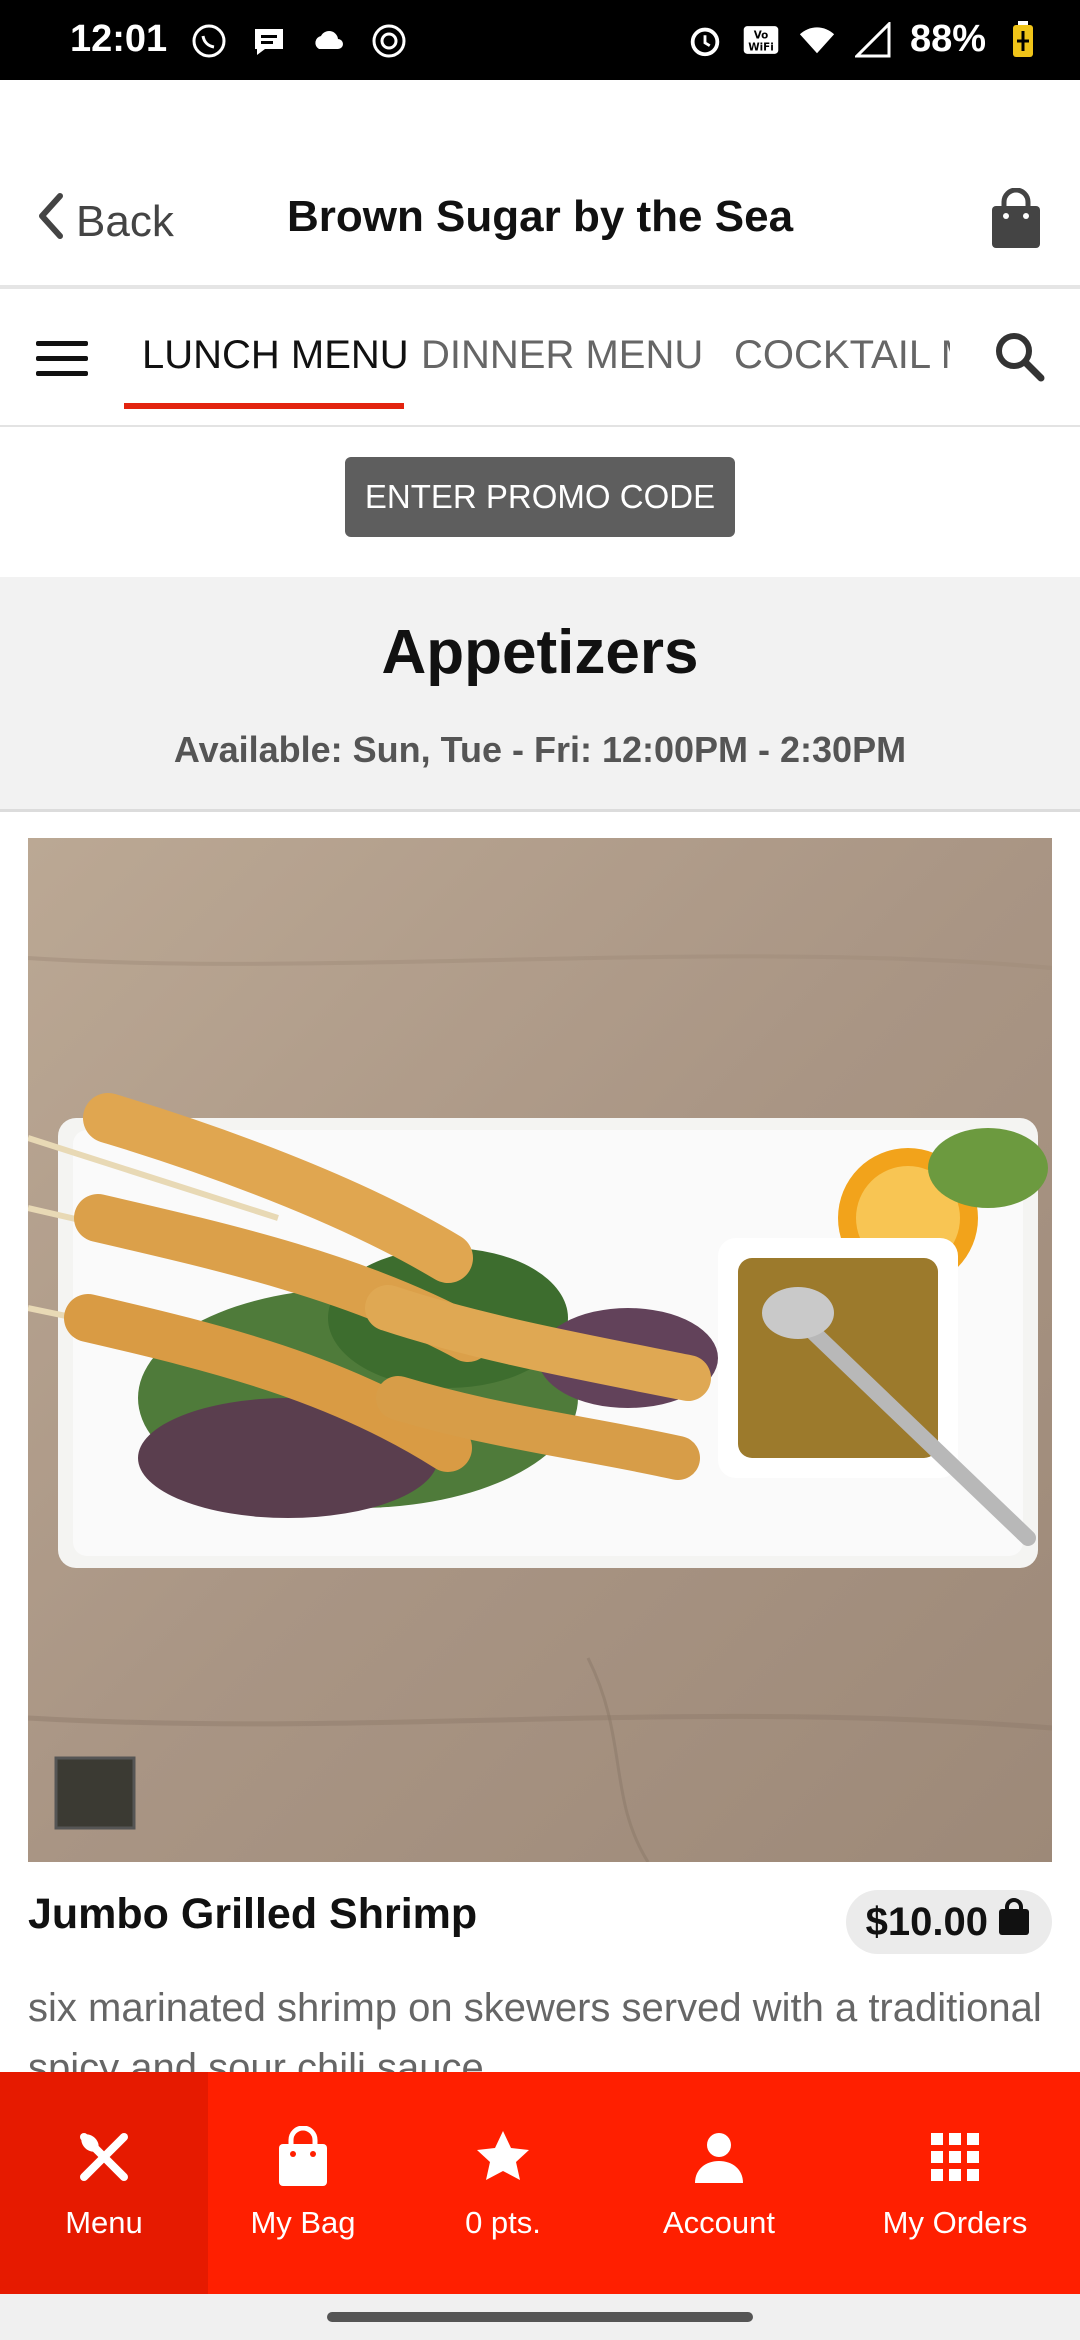 The width and height of the screenshot is (1080, 2340). I want to click on gesture-area, so click(540, 2317).